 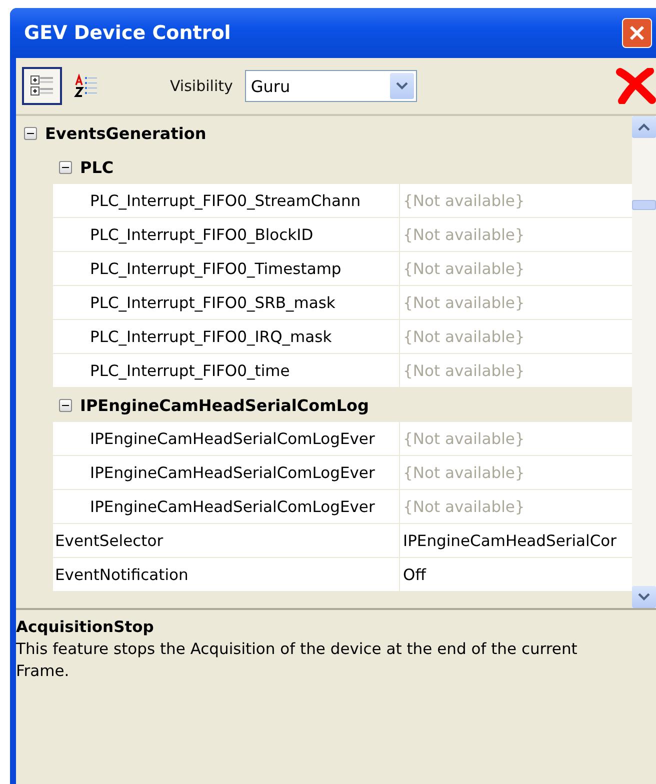 What do you see at coordinates (226, 370) in the screenshot?
I see `property-name: PLC_Interrupt_FIFO0_time` at bounding box center [226, 370].